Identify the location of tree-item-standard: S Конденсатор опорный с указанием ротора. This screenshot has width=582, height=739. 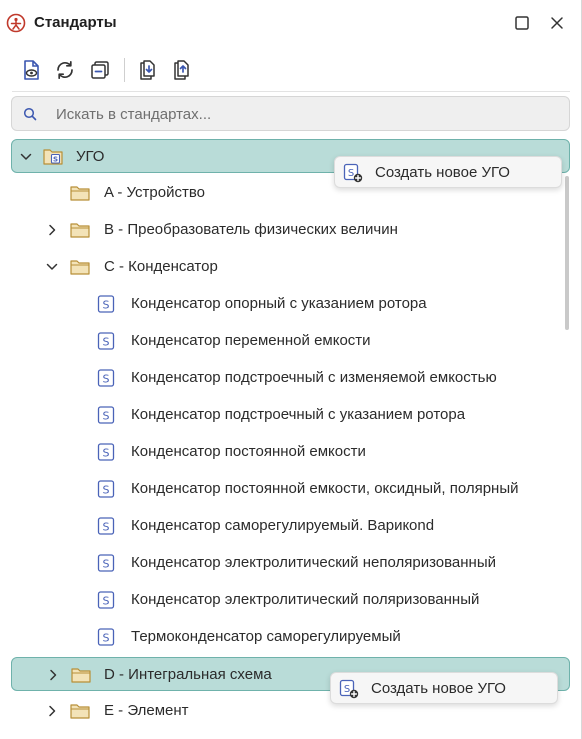
(290, 304).